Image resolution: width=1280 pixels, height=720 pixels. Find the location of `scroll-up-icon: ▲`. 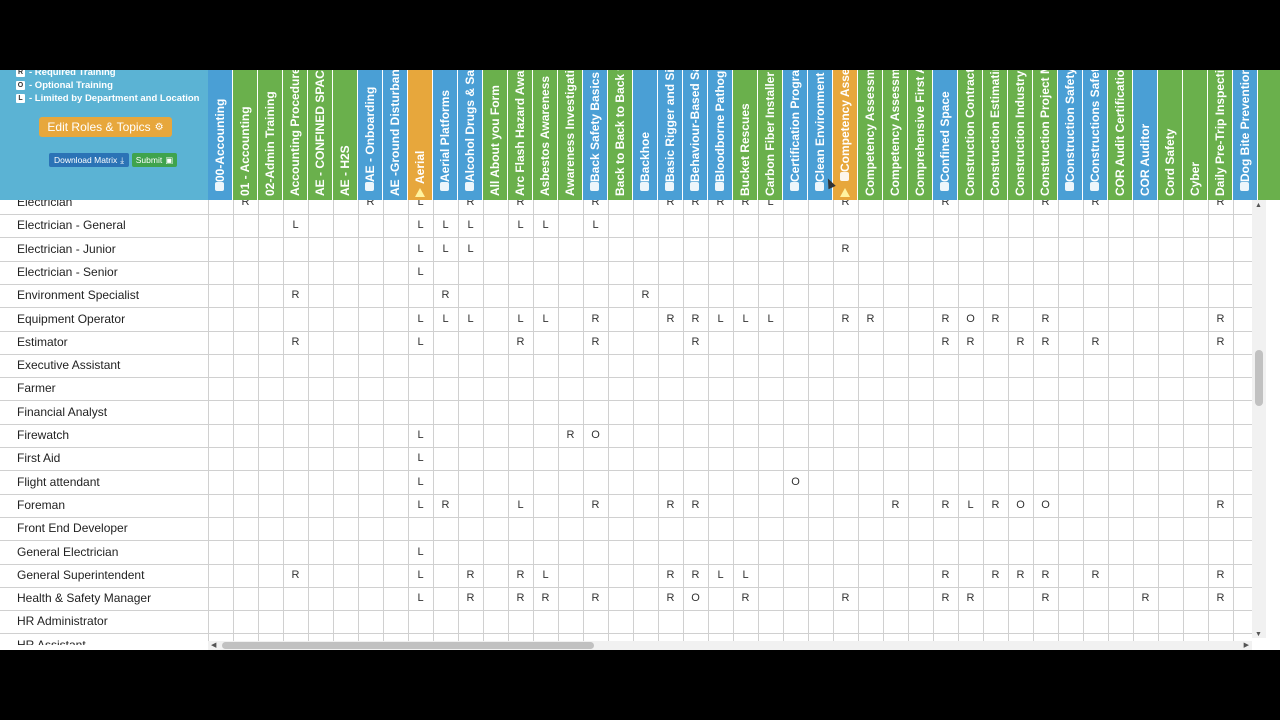

scroll-up-icon: ▲ is located at coordinates (1258, 205).